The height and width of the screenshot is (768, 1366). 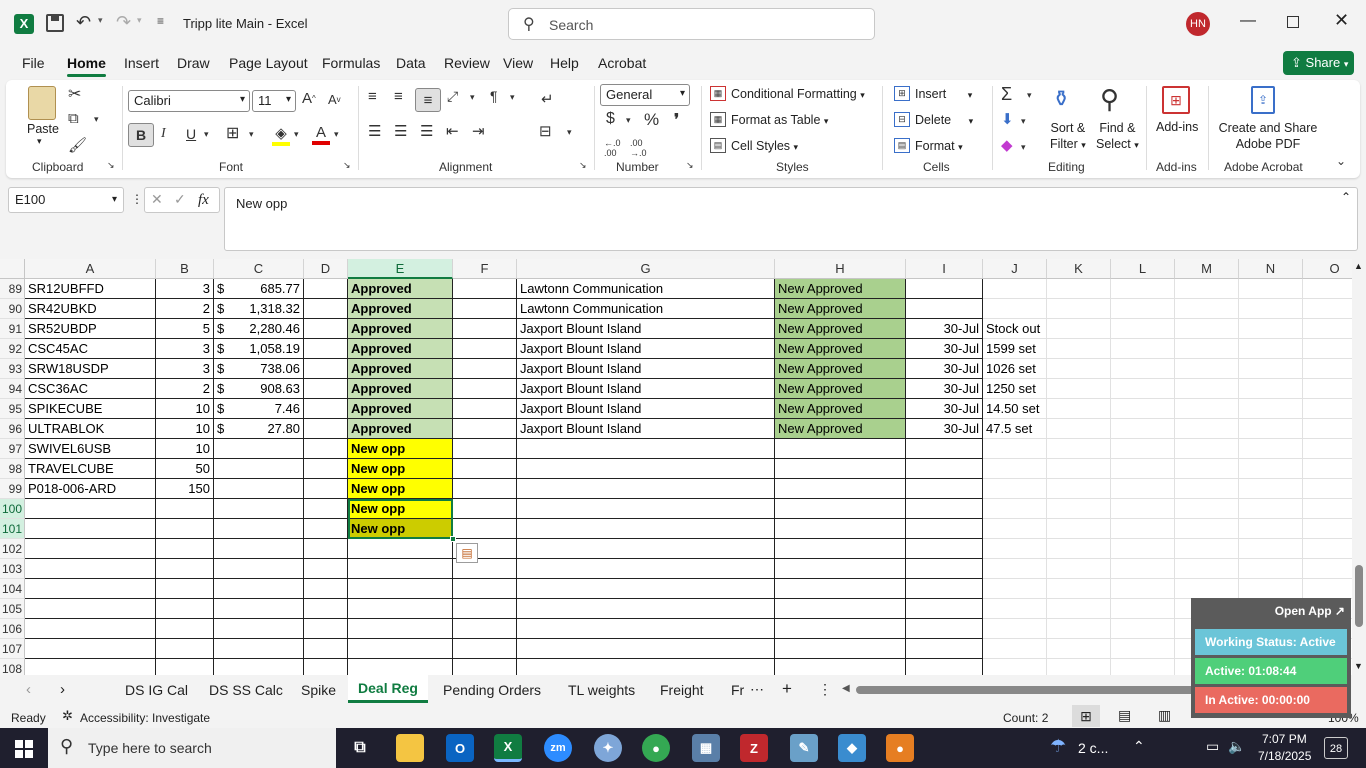 I want to click on cell-d94, so click(x=326, y=389).